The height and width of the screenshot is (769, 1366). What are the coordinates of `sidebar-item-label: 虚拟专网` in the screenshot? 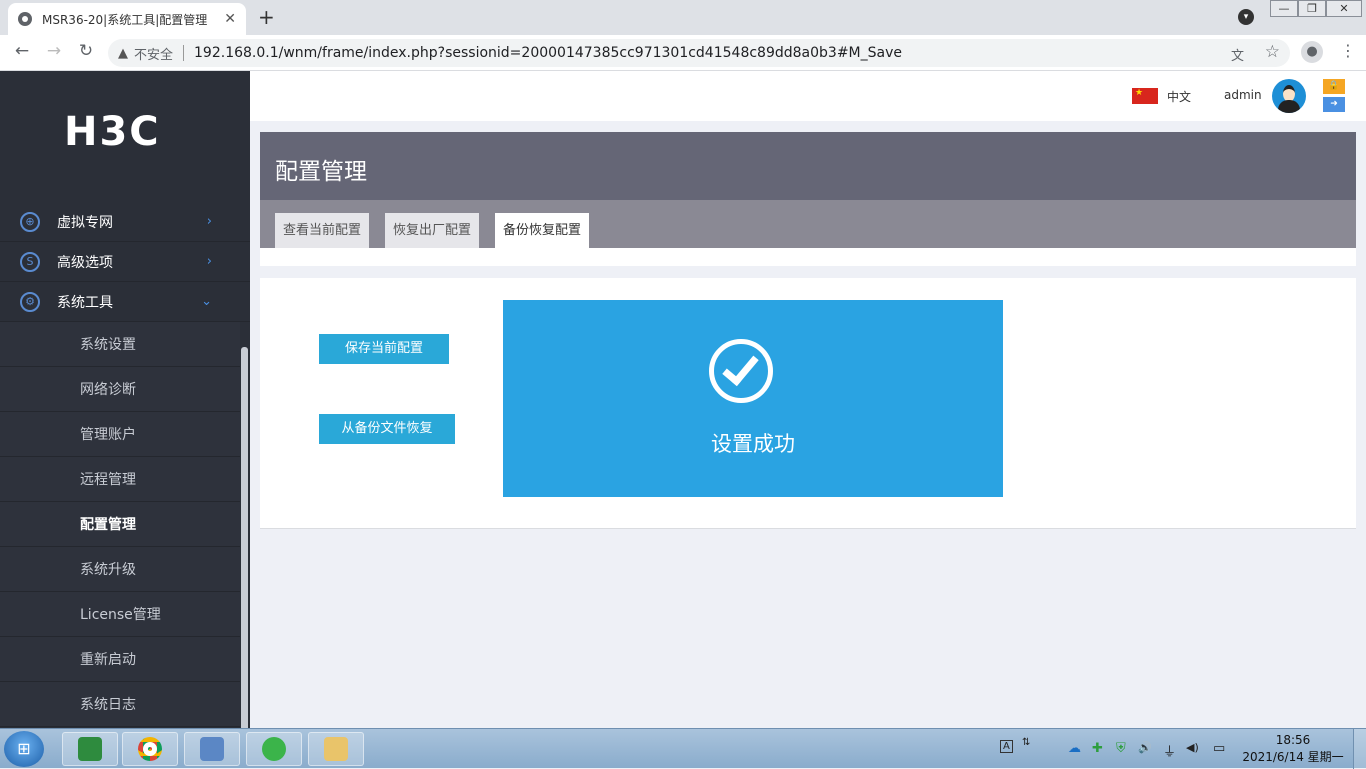 It's located at (85, 222).